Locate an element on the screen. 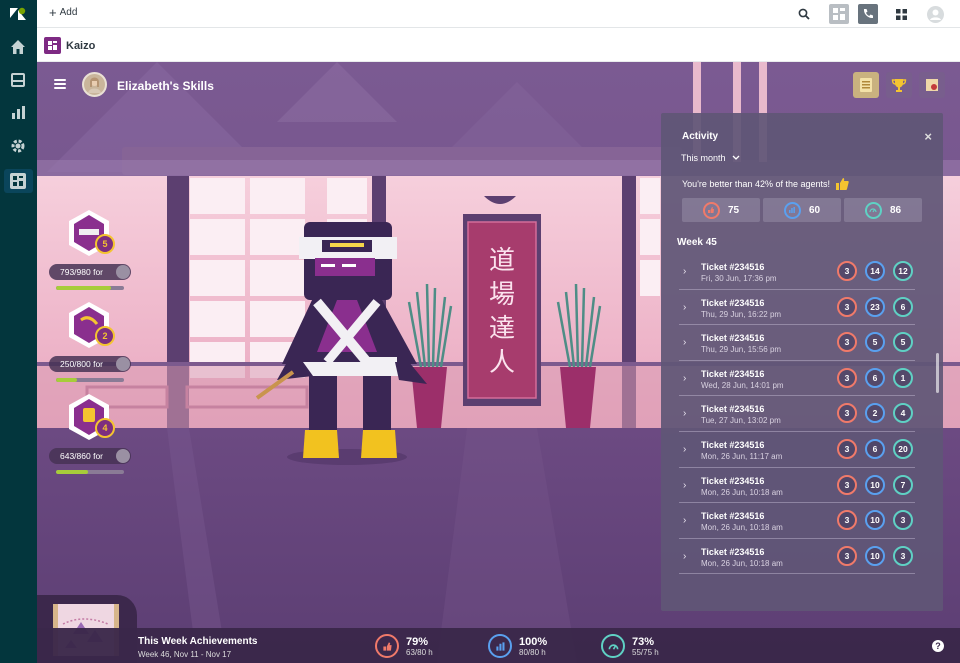 This screenshot has height=663, width=960. ticket-score-teal: 1 is located at coordinates (903, 377).